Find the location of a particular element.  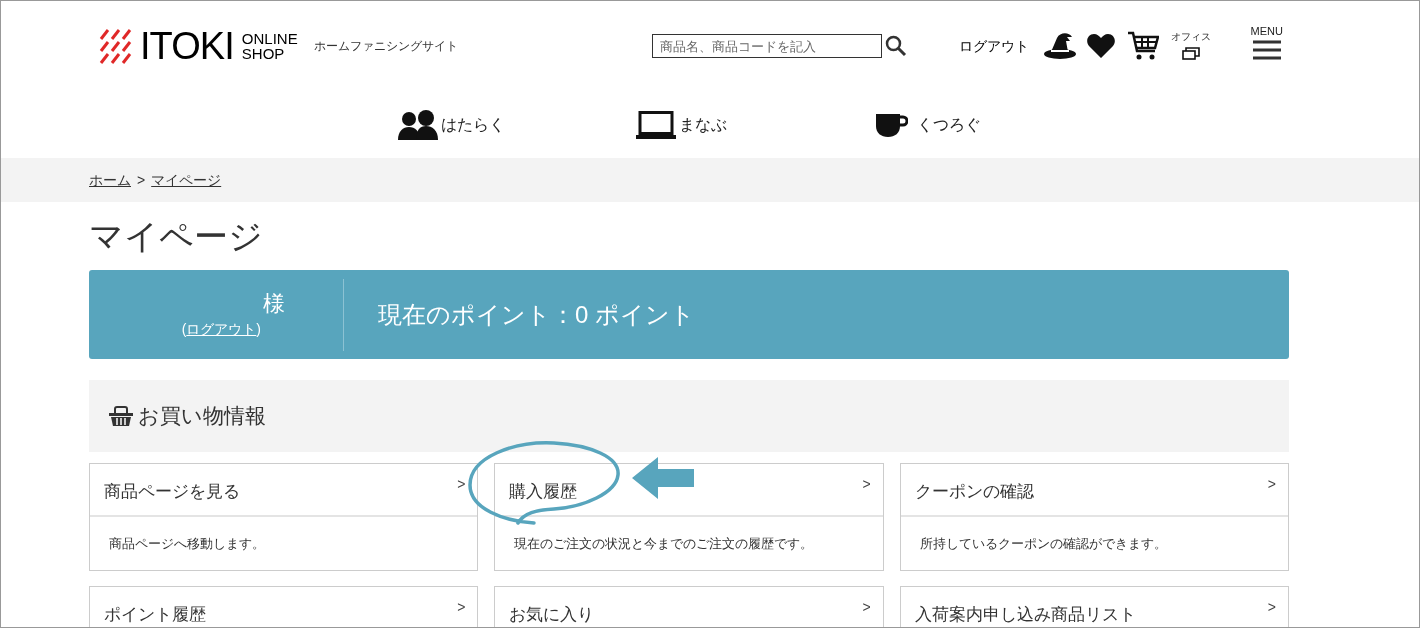

logo-subtitle: ONLINE is located at coordinates (269, 38).